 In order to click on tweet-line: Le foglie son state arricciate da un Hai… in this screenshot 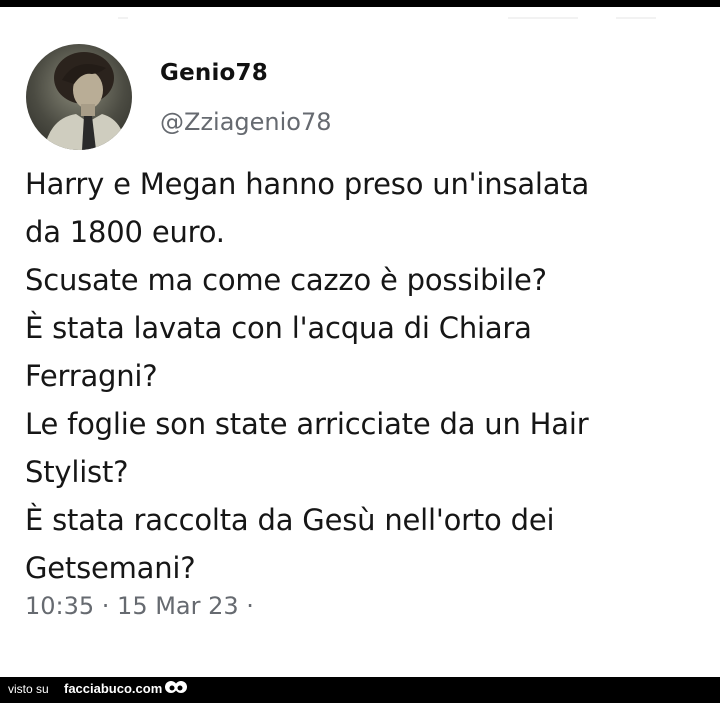, I will do `click(307, 424)`.